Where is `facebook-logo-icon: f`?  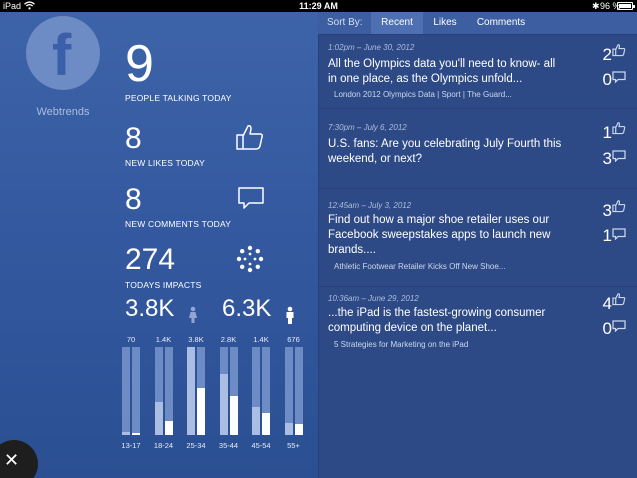
facebook-logo-icon: f is located at coordinates (63, 53).